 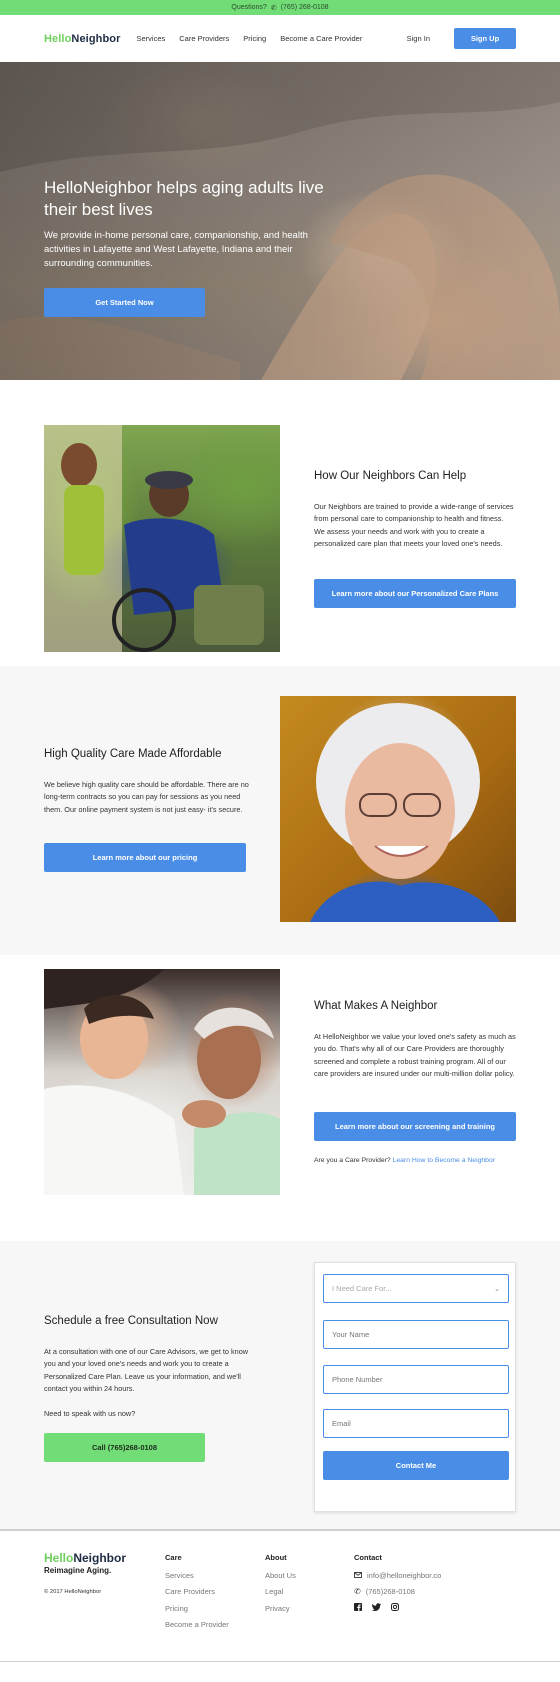 I want to click on footer-link-privacy: Privacy, so click(x=280, y=1609).